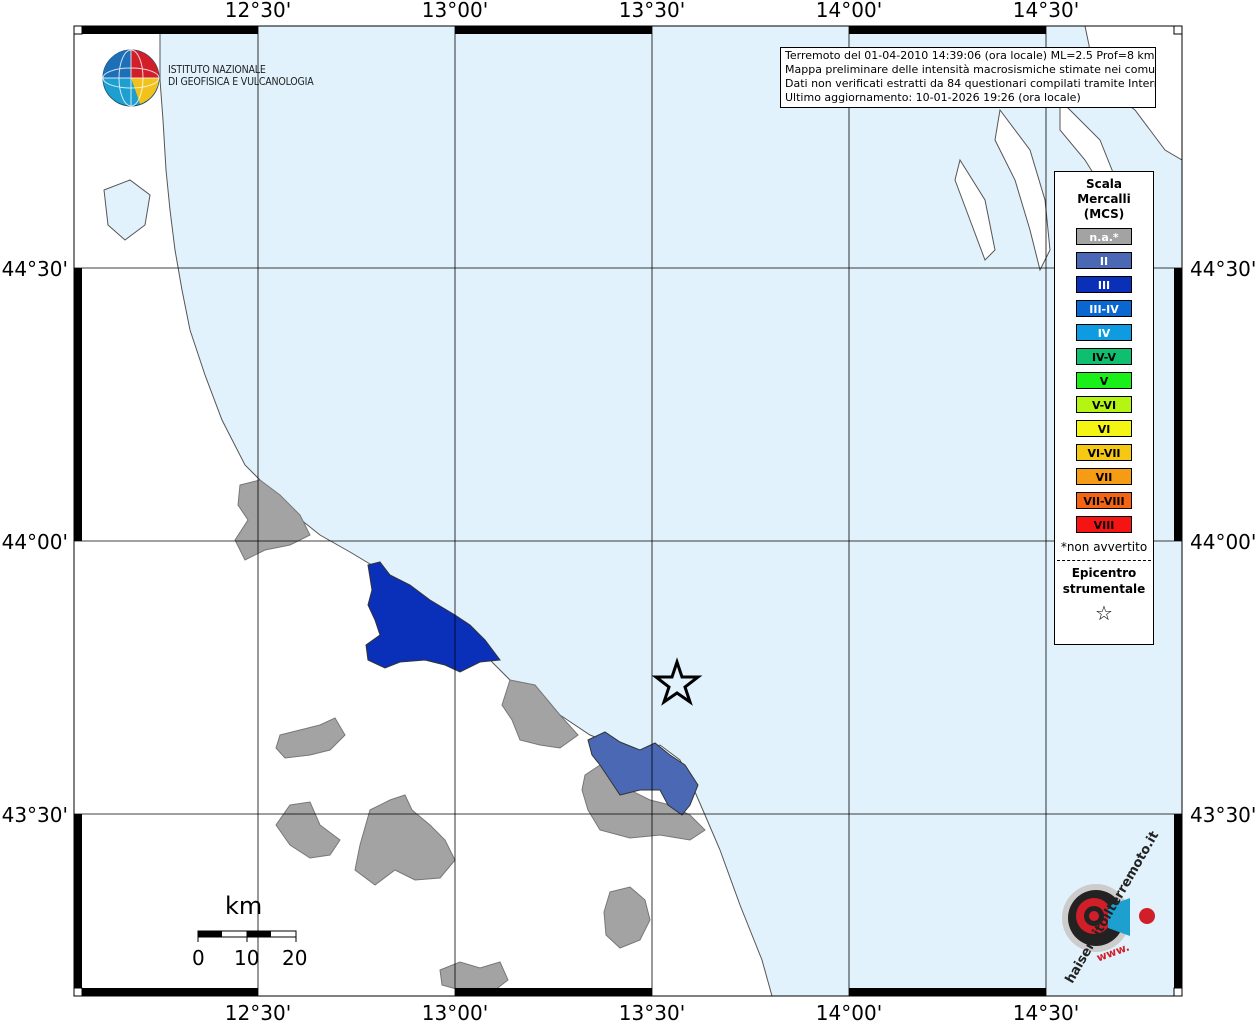  What do you see at coordinates (35, 542) in the screenshot?
I see `lat-label-left-2: 44°00'` at bounding box center [35, 542].